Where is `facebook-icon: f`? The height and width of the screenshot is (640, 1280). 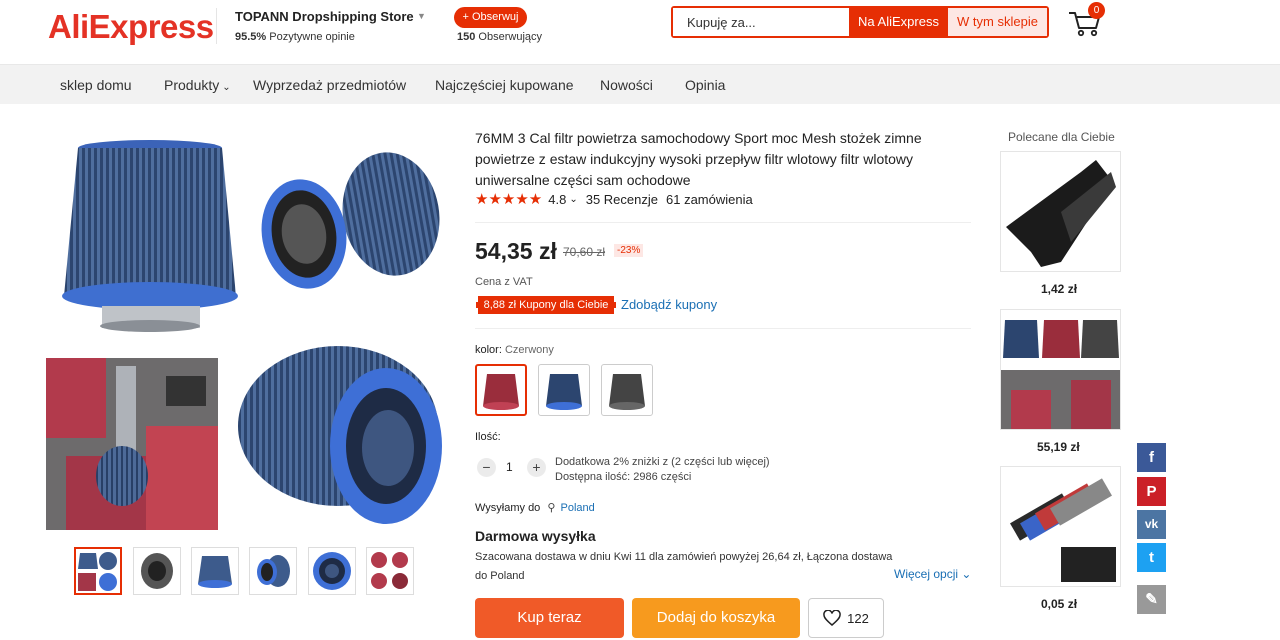 facebook-icon: f is located at coordinates (1151, 457).